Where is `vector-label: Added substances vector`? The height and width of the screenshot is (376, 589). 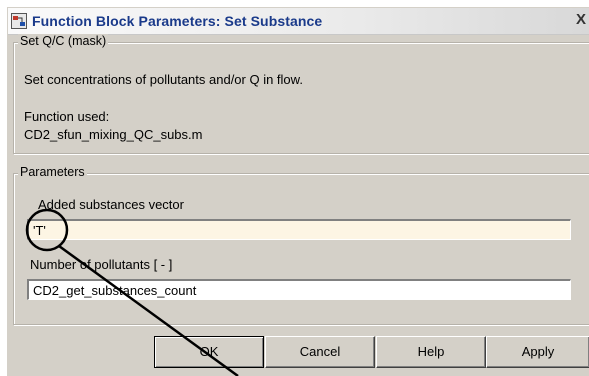 vector-label: Added substances vector is located at coordinates (111, 204).